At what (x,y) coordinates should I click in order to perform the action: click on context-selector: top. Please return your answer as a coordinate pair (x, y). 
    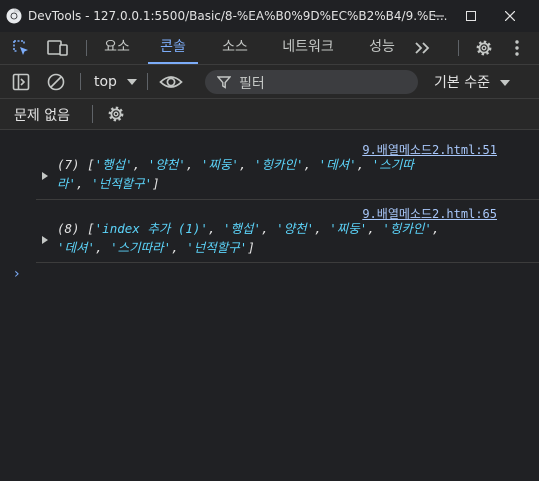
    Looking at the image, I should click on (116, 82).